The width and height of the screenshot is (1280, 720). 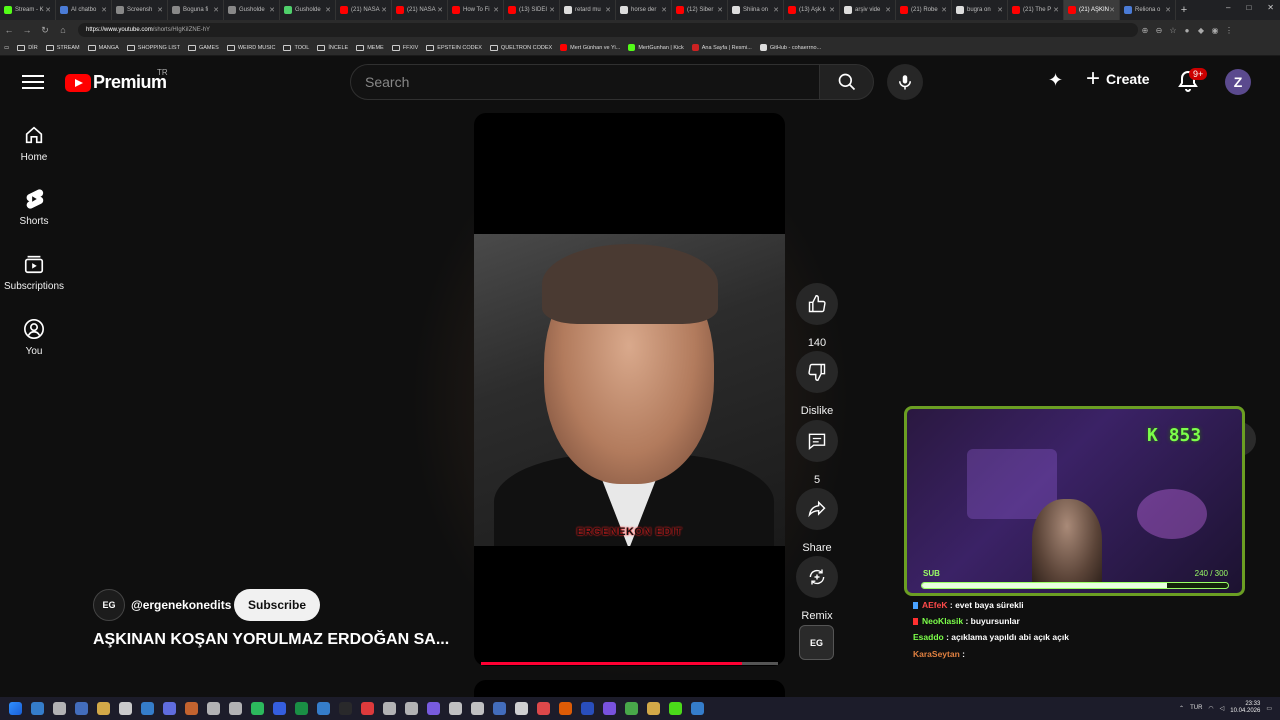 I want to click on browser-tab: (13) Aşk k ✕, so click(x=812, y=10).